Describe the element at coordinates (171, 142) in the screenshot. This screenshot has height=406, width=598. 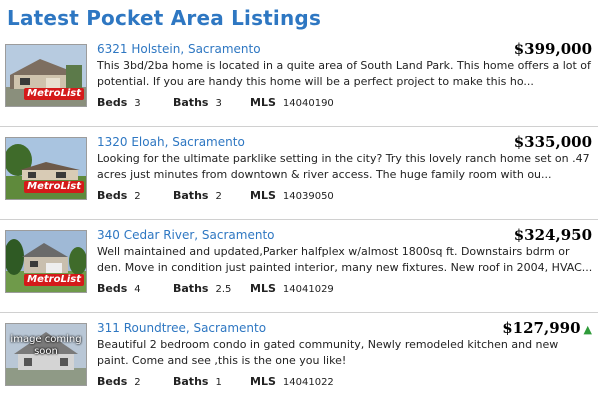
I see `listing-address-link: 1320 Eloah, Sacramento` at that location.